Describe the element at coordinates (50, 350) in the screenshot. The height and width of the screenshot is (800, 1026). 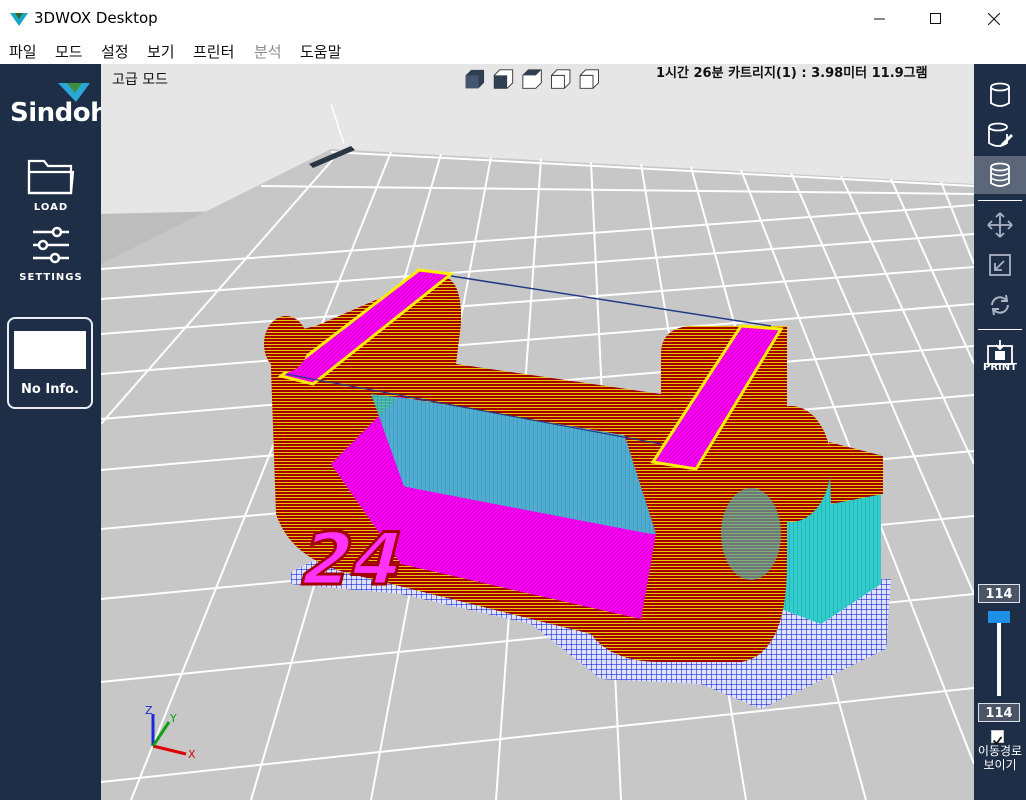
I see `printer-preview` at that location.